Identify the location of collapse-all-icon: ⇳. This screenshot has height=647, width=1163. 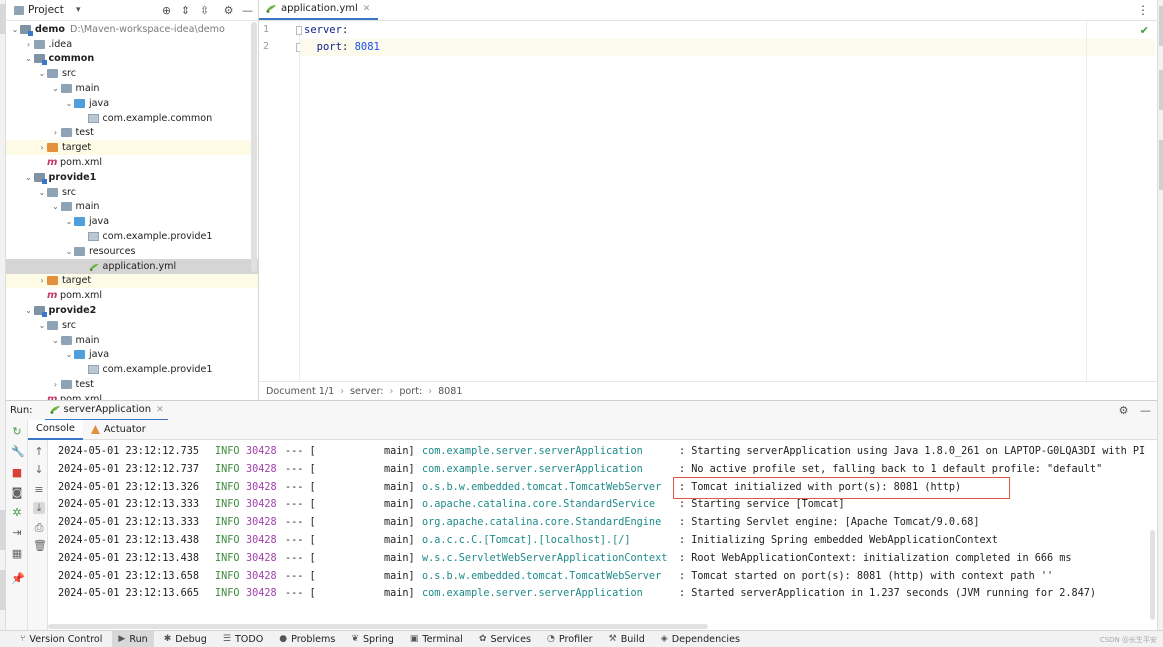
(204, 10).